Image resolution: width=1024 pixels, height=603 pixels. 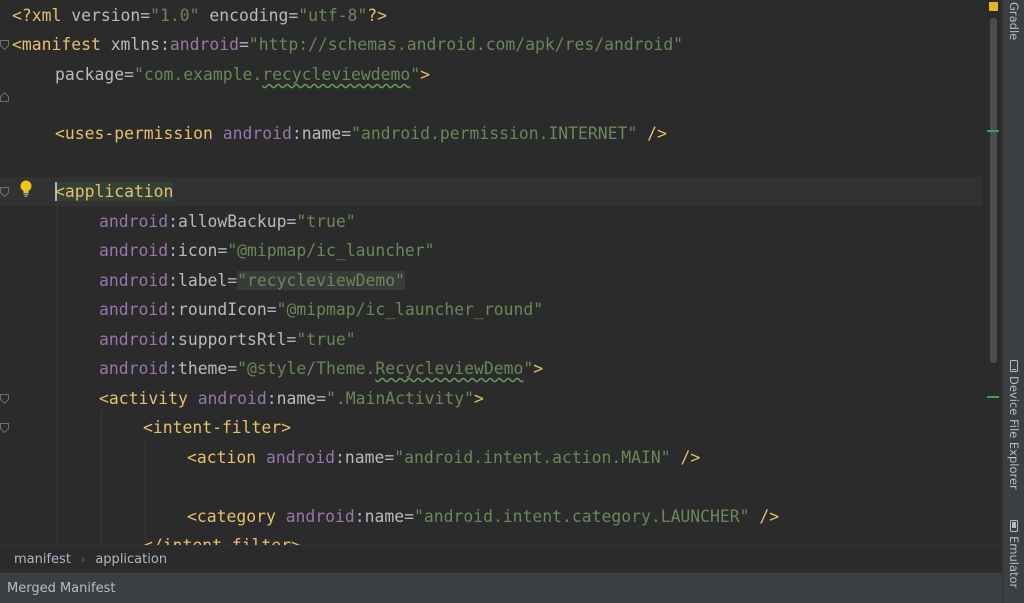 What do you see at coordinates (222, 309) in the screenshot?
I see `attr-name: roundIcon` at bounding box center [222, 309].